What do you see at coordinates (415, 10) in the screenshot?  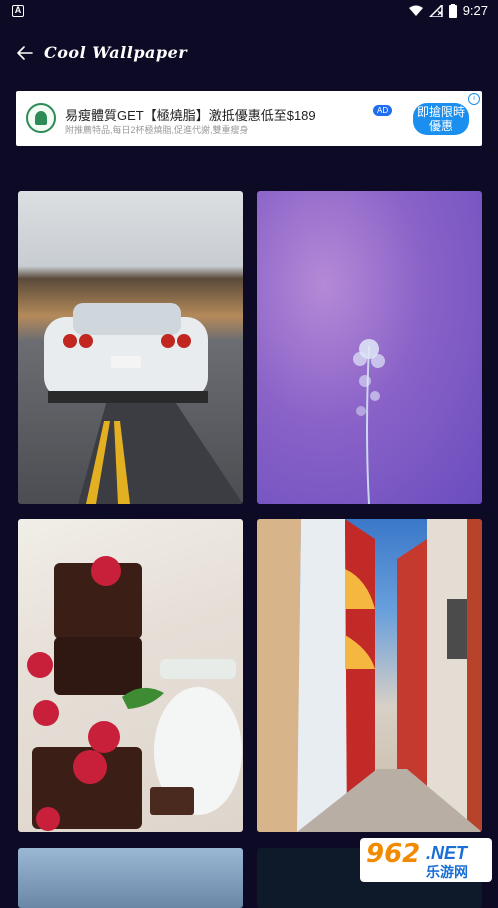 I see `wifi-icon` at bounding box center [415, 10].